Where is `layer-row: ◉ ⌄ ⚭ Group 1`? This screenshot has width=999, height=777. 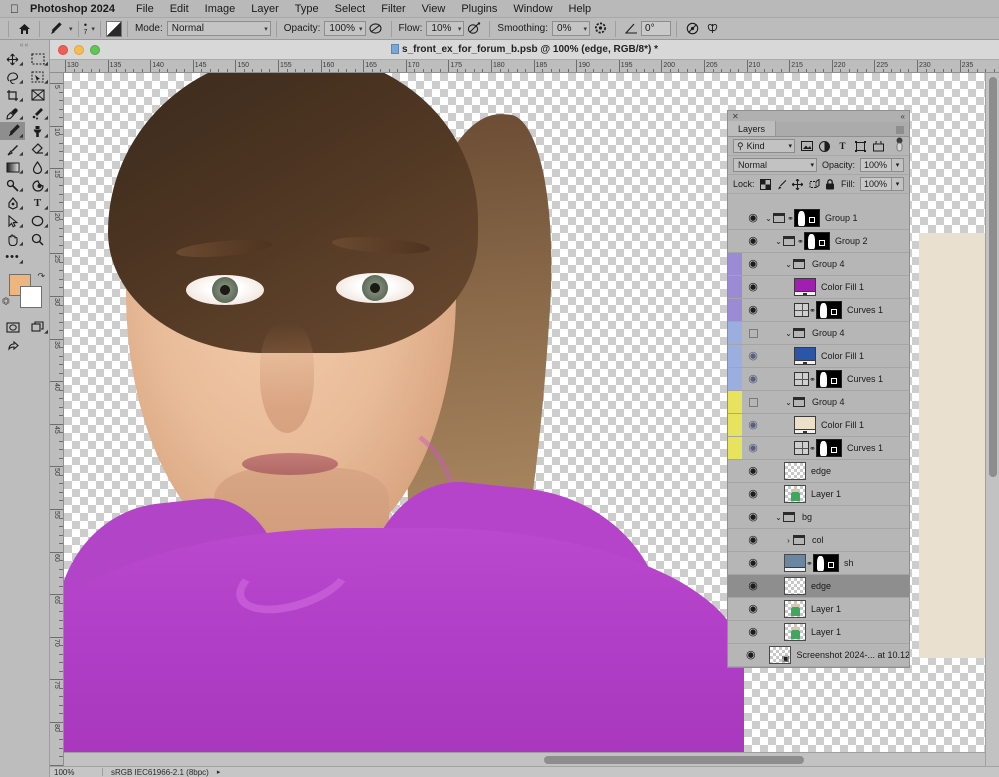
layer-row: ◉ ⌄ ⚭ Group 1 is located at coordinates (818, 218).